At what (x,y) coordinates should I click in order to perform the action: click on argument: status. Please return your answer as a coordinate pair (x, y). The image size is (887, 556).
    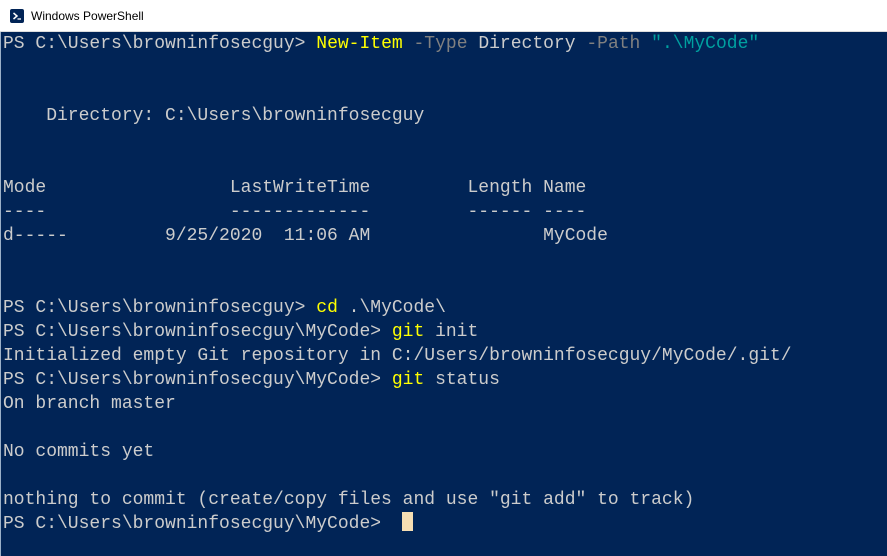
    Looking at the image, I should click on (462, 380).